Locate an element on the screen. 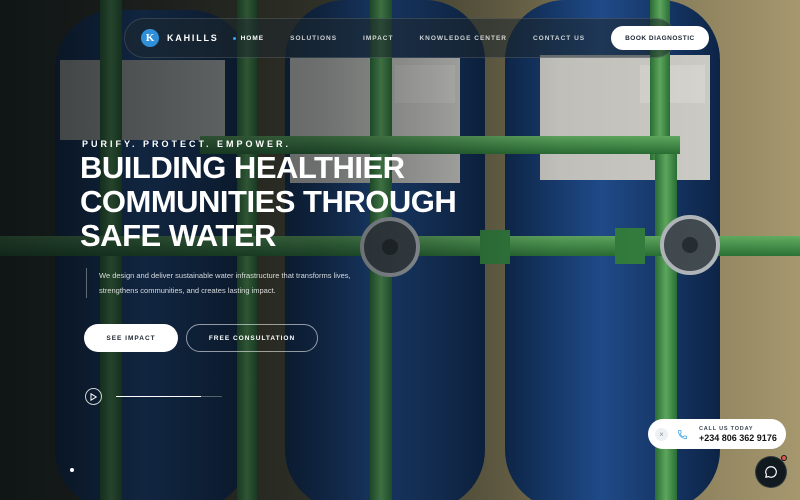 This screenshot has width=800, height=500. nav-item-home: HOME is located at coordinates (248, 38).